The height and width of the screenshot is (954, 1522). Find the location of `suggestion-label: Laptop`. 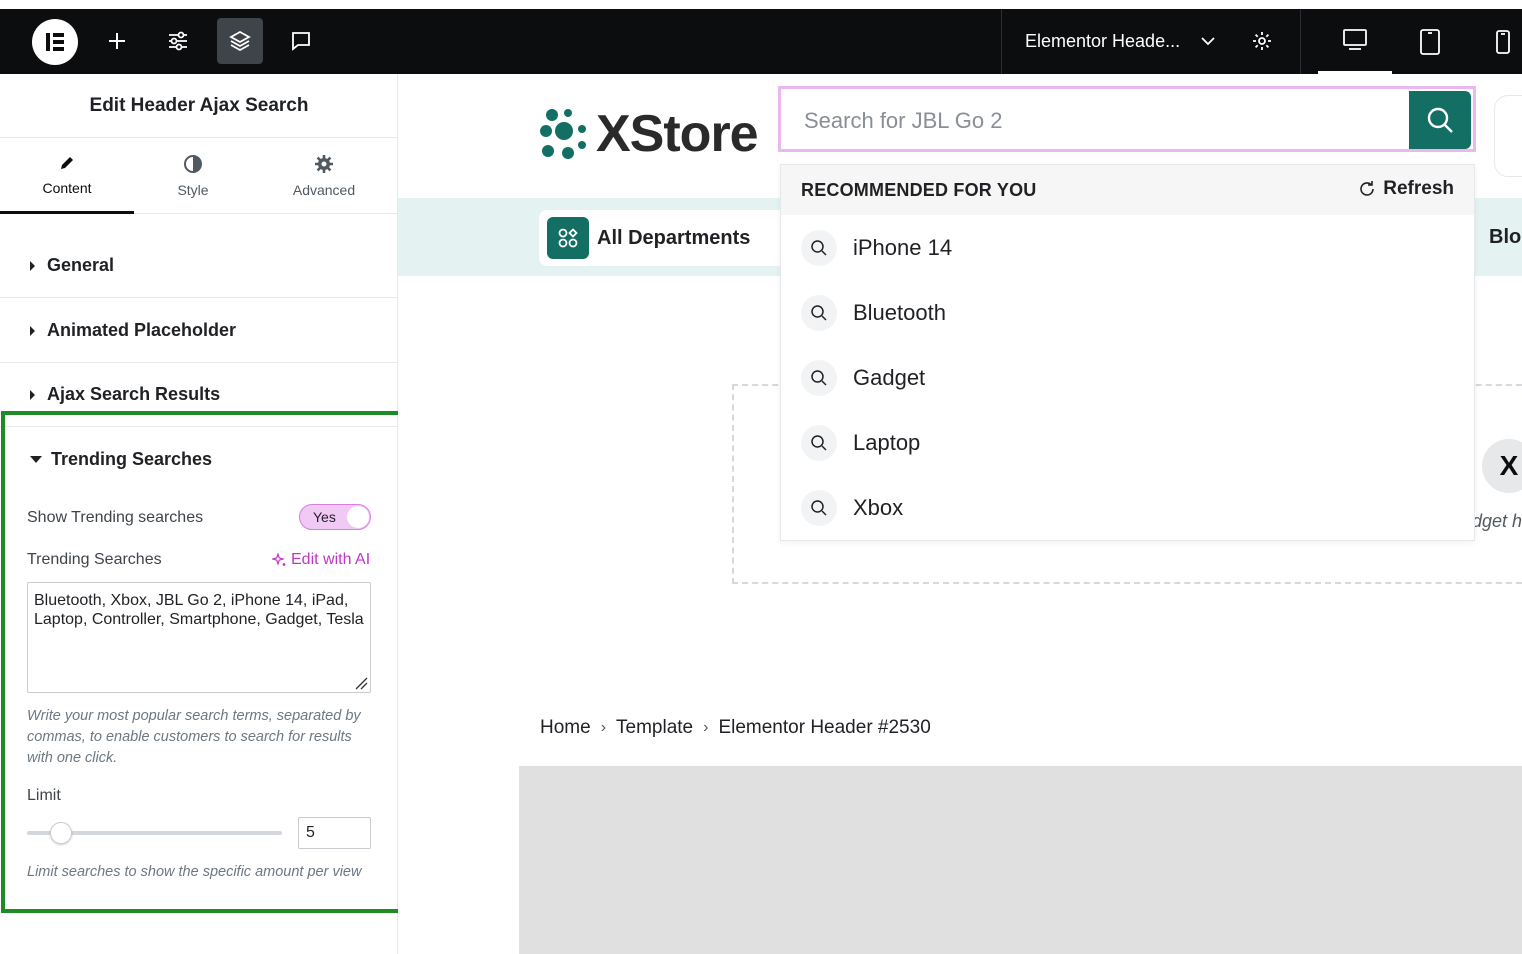

suggestion-label: Laptop is located at coordinates (887, 442).